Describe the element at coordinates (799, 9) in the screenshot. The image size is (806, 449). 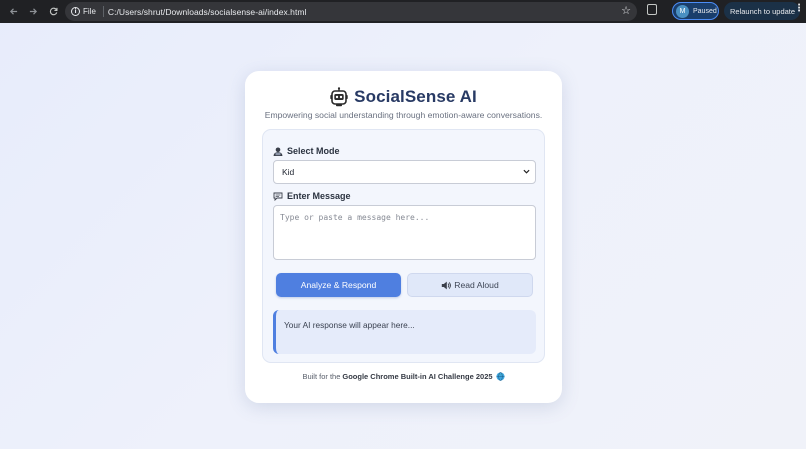
I see `kebab-menu-icon: ⋮` at that location.